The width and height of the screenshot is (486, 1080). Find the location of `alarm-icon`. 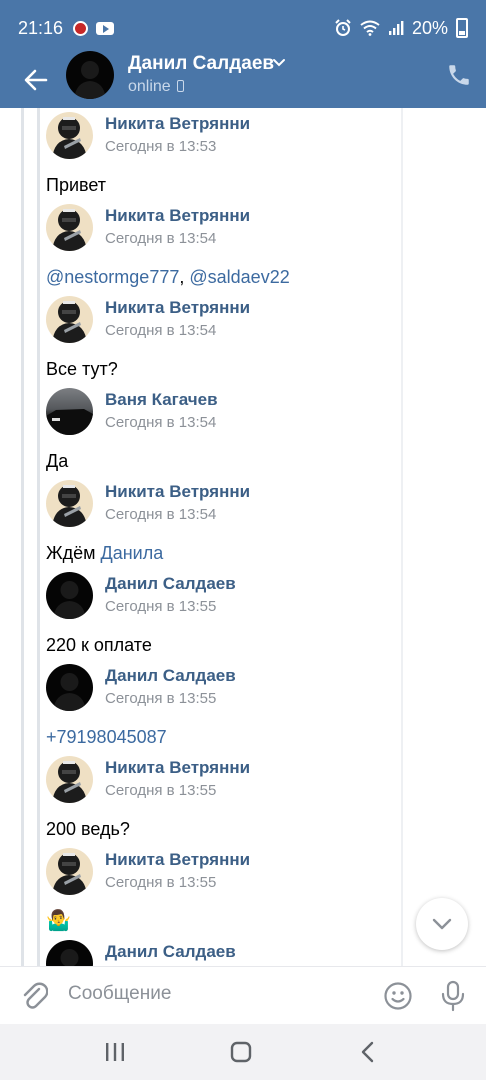

alarm-icon is located at coordinates (343, 27).